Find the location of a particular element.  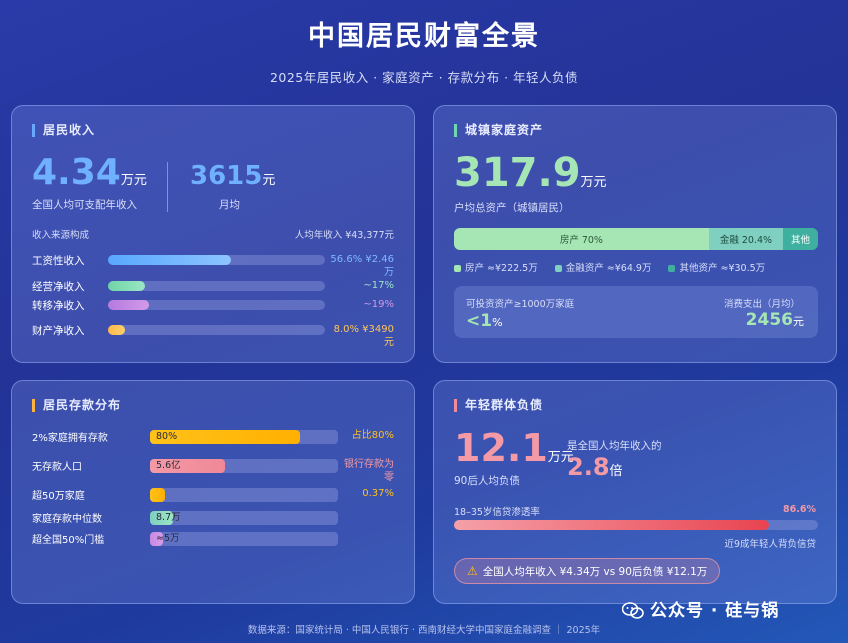

income-source-label: 收入来源构成 is located at coordinates (61, 235).